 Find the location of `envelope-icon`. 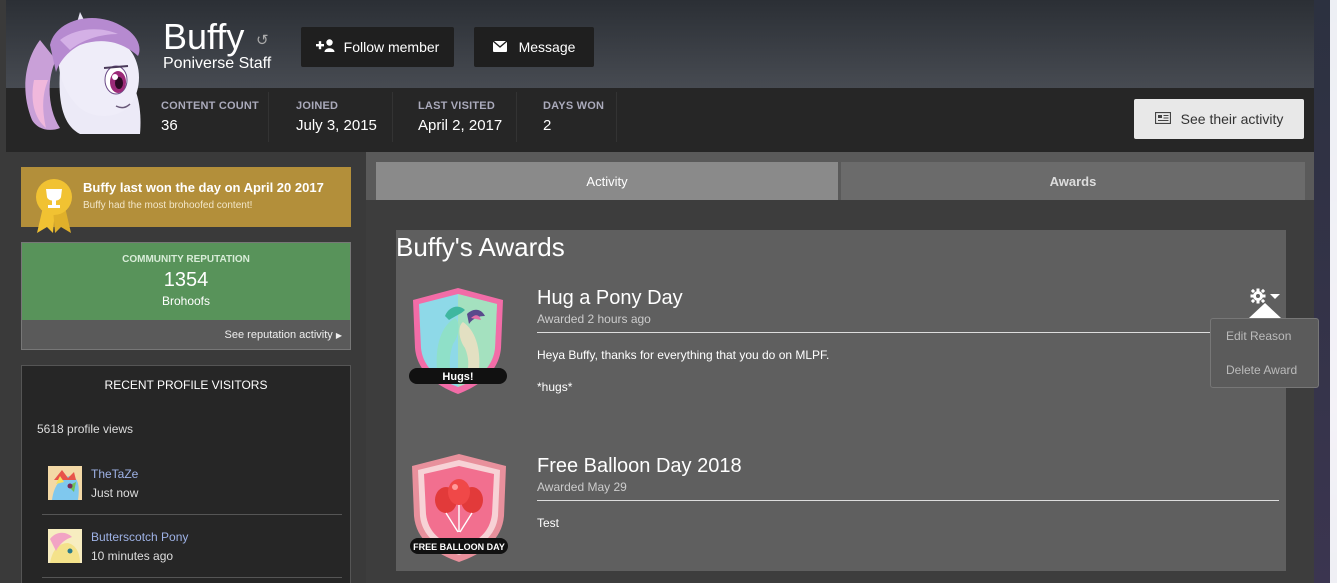

envelope-icon is located at coordinates (500, 47).